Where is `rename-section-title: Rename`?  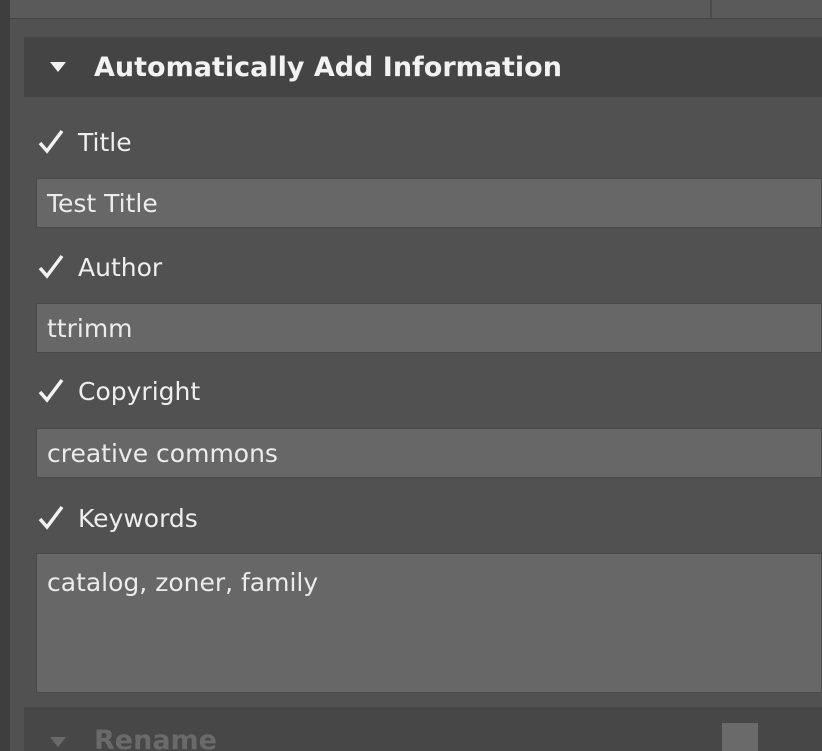
rename-section-title: Rename is located at coordinates (155, 738).